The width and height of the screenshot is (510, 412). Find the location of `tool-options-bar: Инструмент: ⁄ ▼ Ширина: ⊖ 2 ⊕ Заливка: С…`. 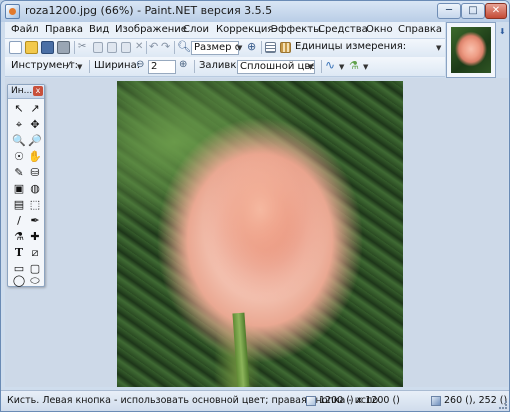

tool-options-bar: Инструмент: ⁄ ▼ Ширина: ⊖ 2 ⊕ Заливка: С… is located at coordinates (225, 67).